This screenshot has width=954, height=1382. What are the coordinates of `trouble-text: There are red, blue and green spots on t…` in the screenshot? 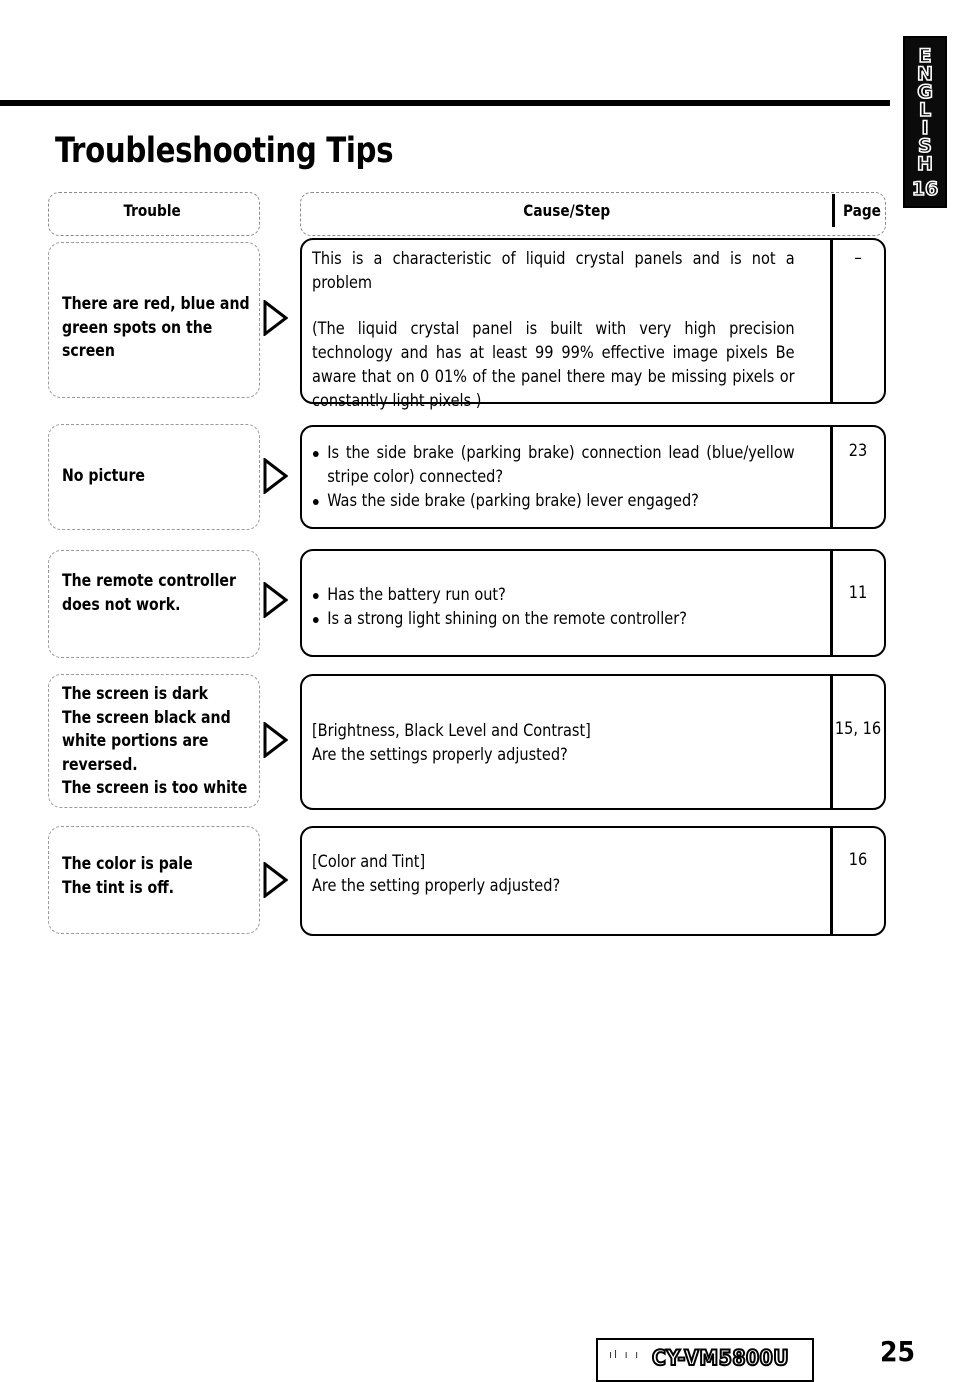 It's located at (156, 327).